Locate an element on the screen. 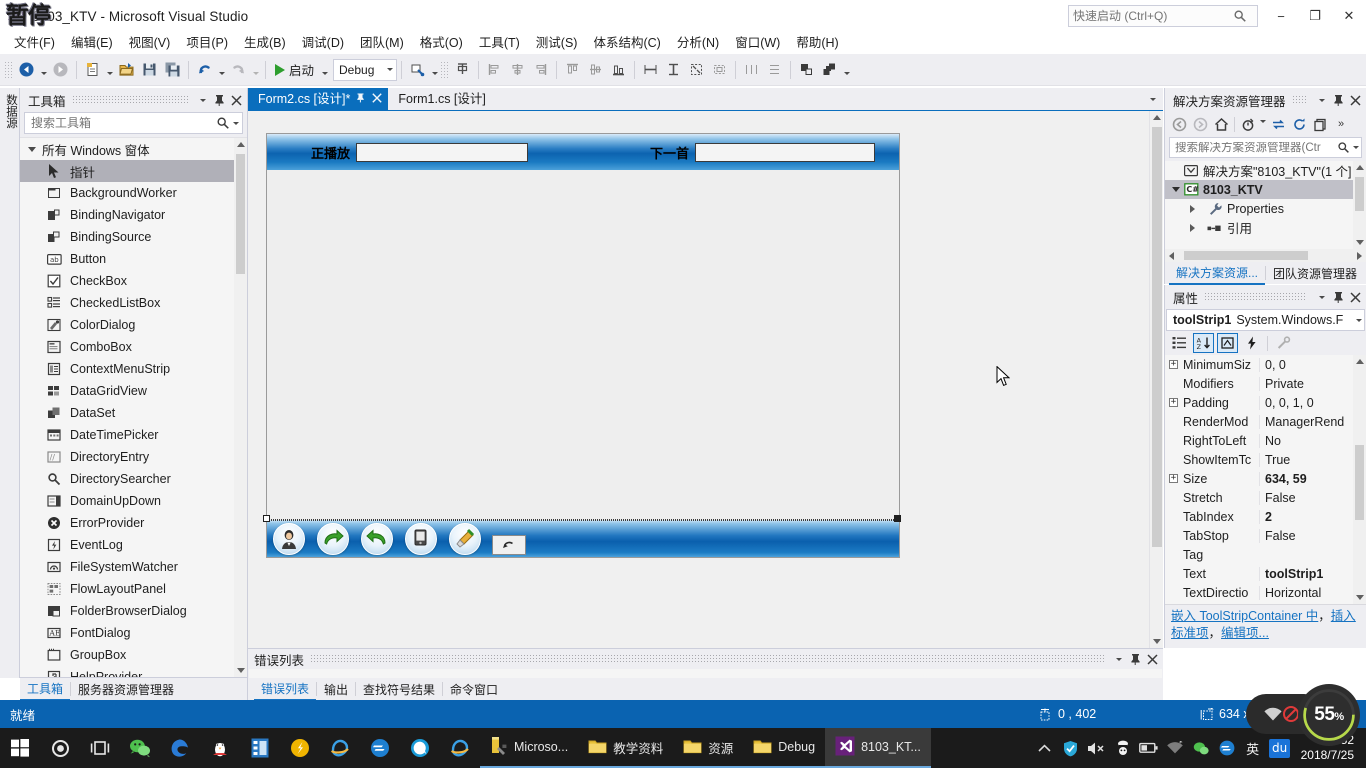 The height and width of the screenshot is (768, 1366). task-view-button is located at coordinates (100, 748).